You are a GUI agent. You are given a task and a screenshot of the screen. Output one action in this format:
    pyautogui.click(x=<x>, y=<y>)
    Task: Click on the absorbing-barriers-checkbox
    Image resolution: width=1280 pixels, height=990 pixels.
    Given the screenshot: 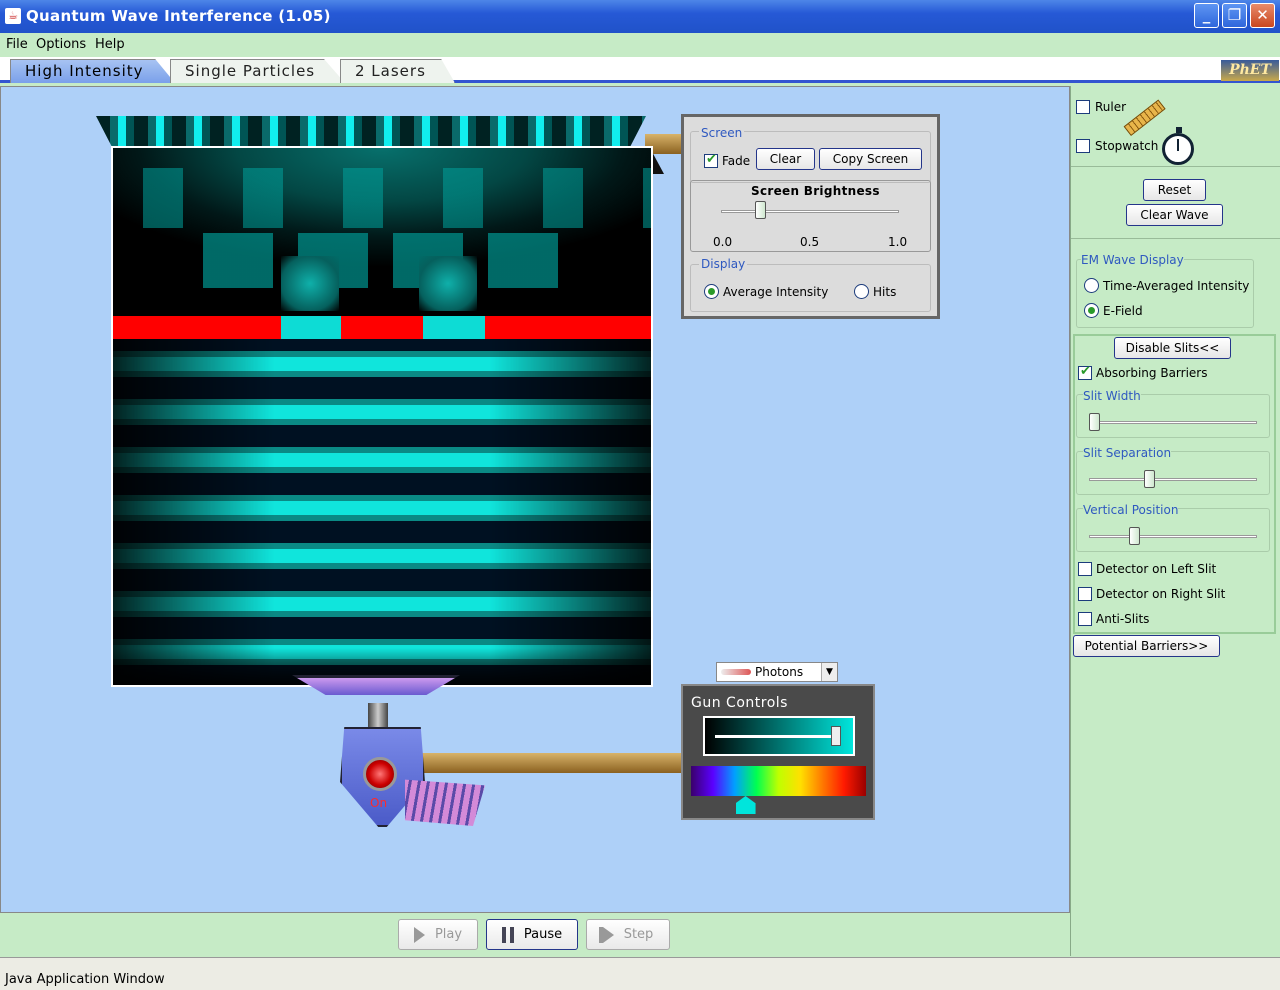 What is the action you would take?
    pyautogui.click(x=1085, y=372)
    